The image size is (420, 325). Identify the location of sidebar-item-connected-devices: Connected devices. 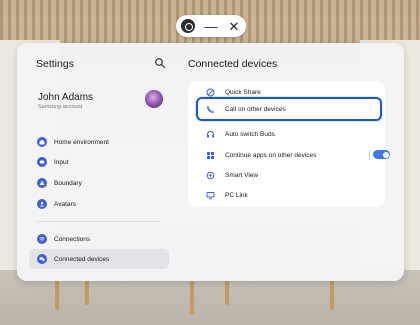
(99, 259).